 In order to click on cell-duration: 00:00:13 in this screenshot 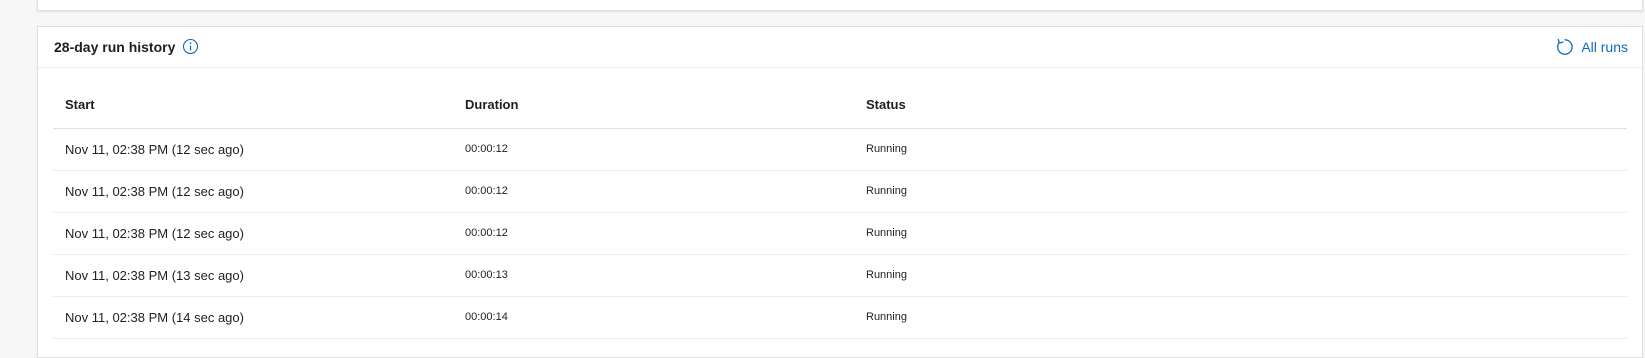, I will do `click(486, 275)`.